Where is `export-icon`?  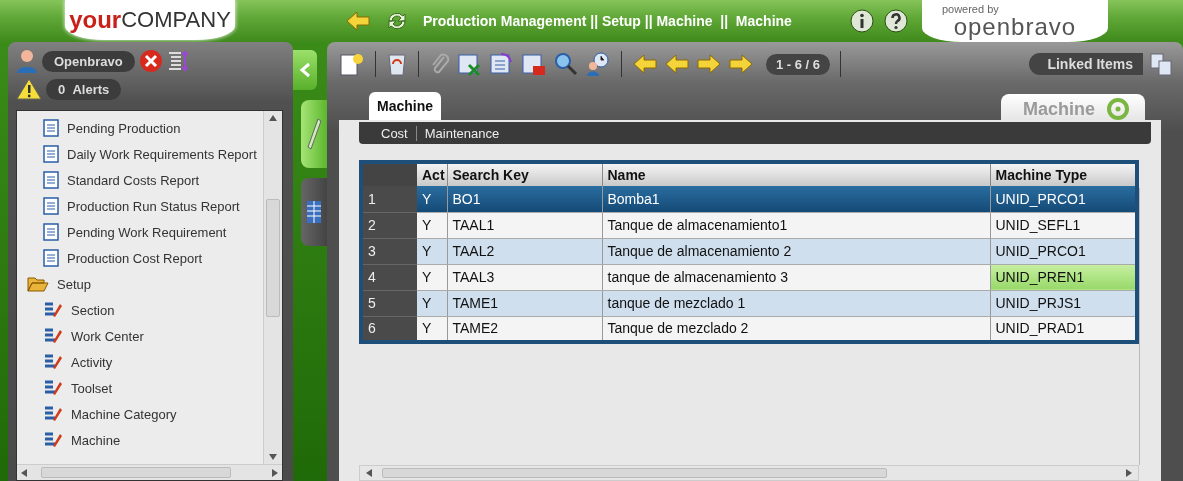 export-icon is located at coordinates (502, 64).